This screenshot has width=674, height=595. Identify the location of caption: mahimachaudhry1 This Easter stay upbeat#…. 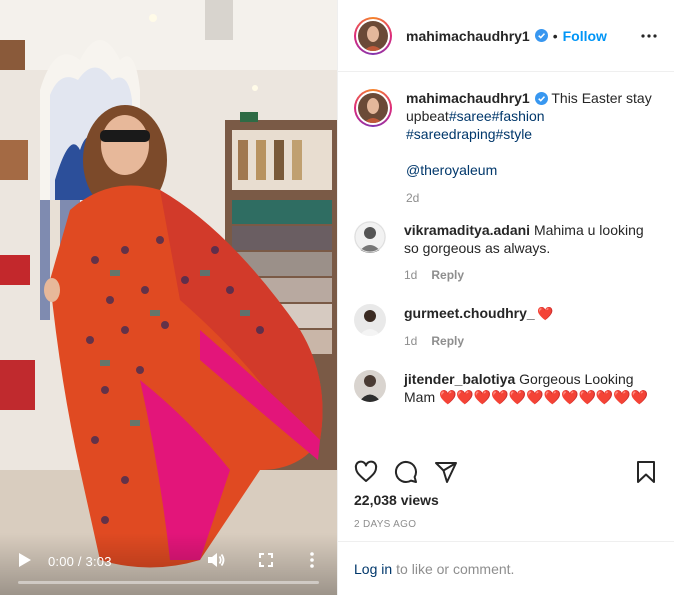
(506, 147).